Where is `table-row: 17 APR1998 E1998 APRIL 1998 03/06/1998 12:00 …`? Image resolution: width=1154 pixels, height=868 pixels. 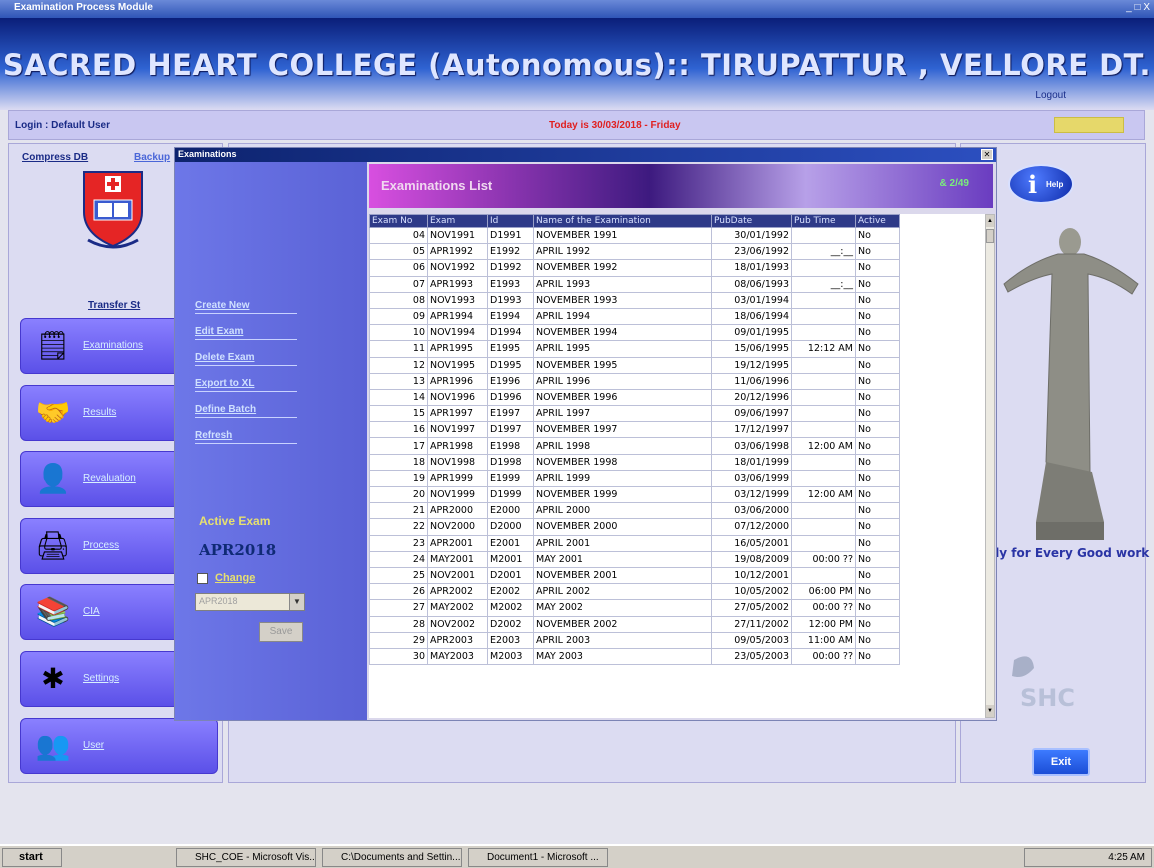 table-row: 17 APR1998 E1998 APRIL 1998 03/06/1998 12:00 … is located at coordinates (634, 446).